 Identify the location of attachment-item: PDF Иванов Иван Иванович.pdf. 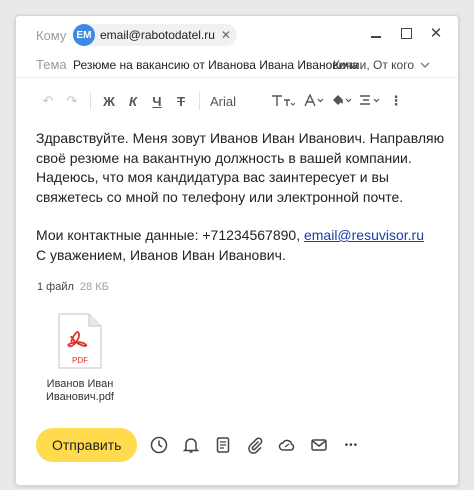
(80, 358).